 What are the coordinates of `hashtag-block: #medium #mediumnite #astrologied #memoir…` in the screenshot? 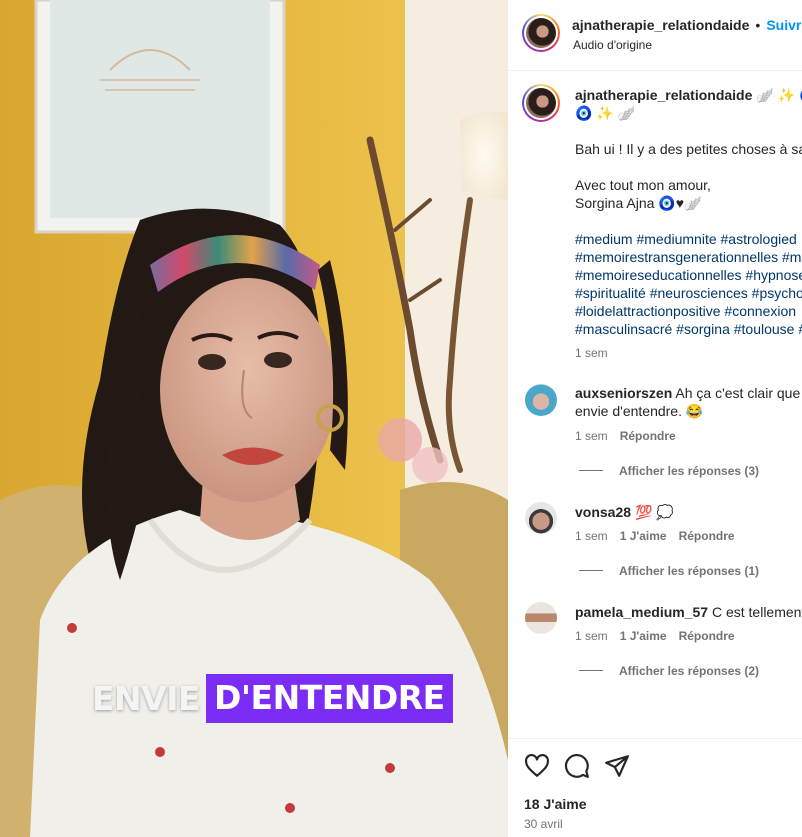 It's located at (688, 284).